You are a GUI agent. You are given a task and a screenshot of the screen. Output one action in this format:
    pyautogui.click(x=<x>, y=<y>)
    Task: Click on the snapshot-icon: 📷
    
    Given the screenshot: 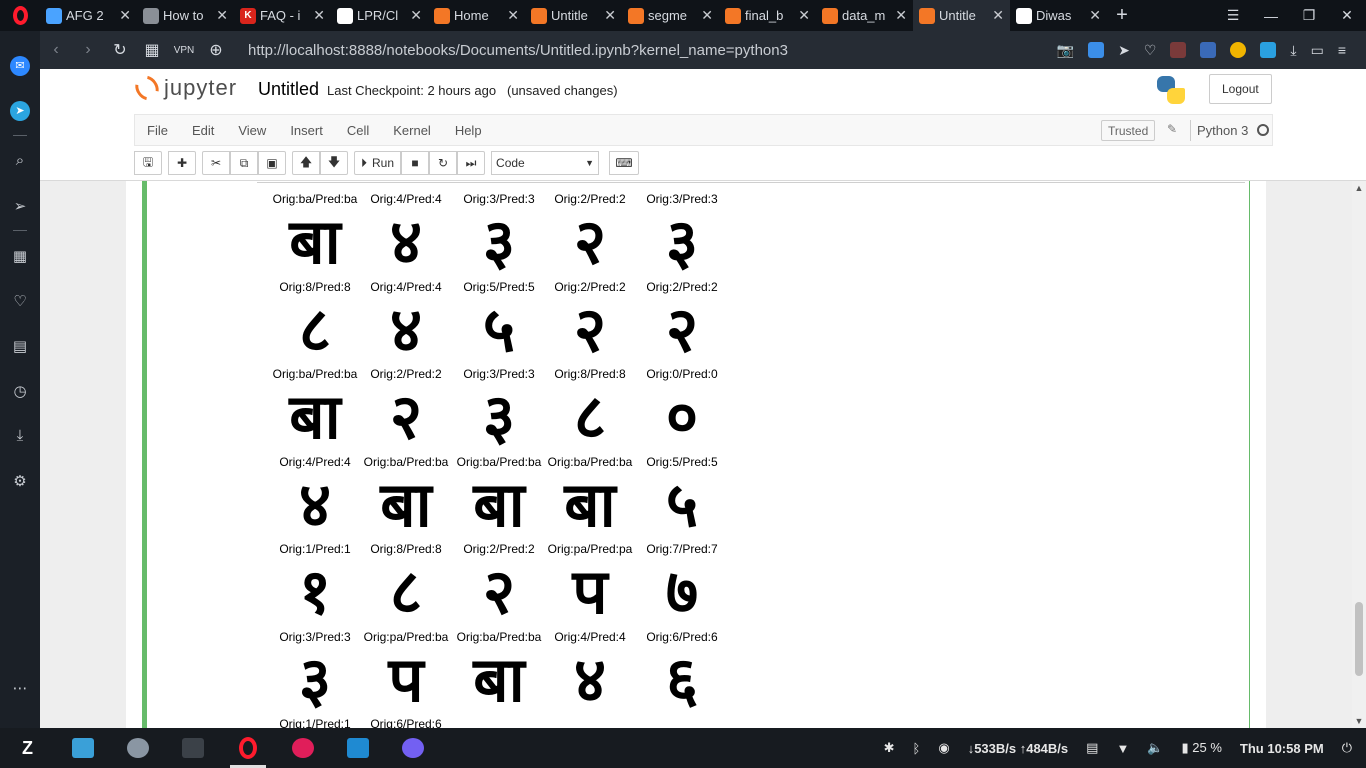 What is the action you would take?
    pyautogui.click(x=1065, y=50)
    